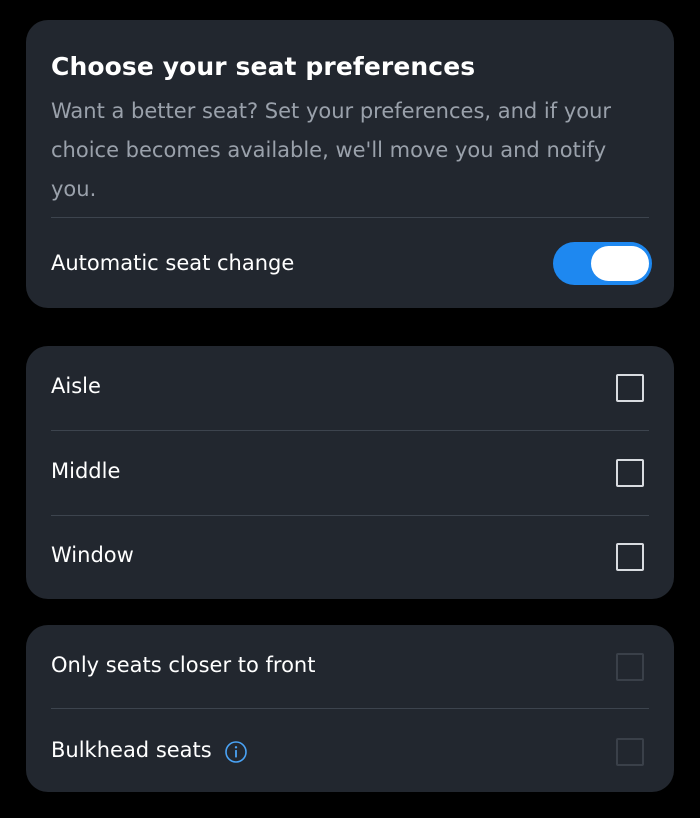 This screenshot has height=818, width=700. Describe the element at coordinates (630, 667) in the screenshot. I see `closer-to-front-checkbox` at that location.